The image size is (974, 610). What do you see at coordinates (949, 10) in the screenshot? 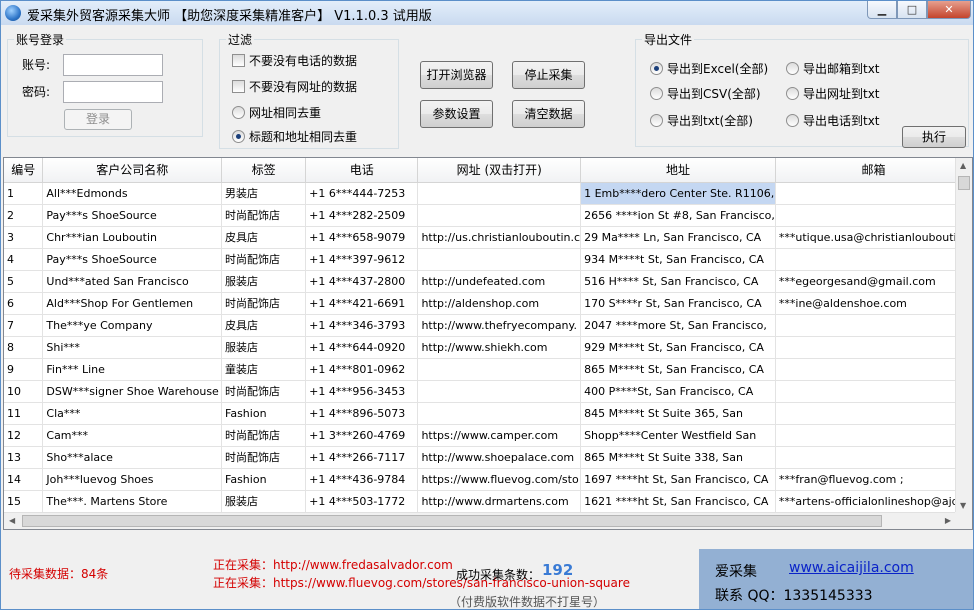
I see `close-button: ✕` at bounding box center [949, 10].